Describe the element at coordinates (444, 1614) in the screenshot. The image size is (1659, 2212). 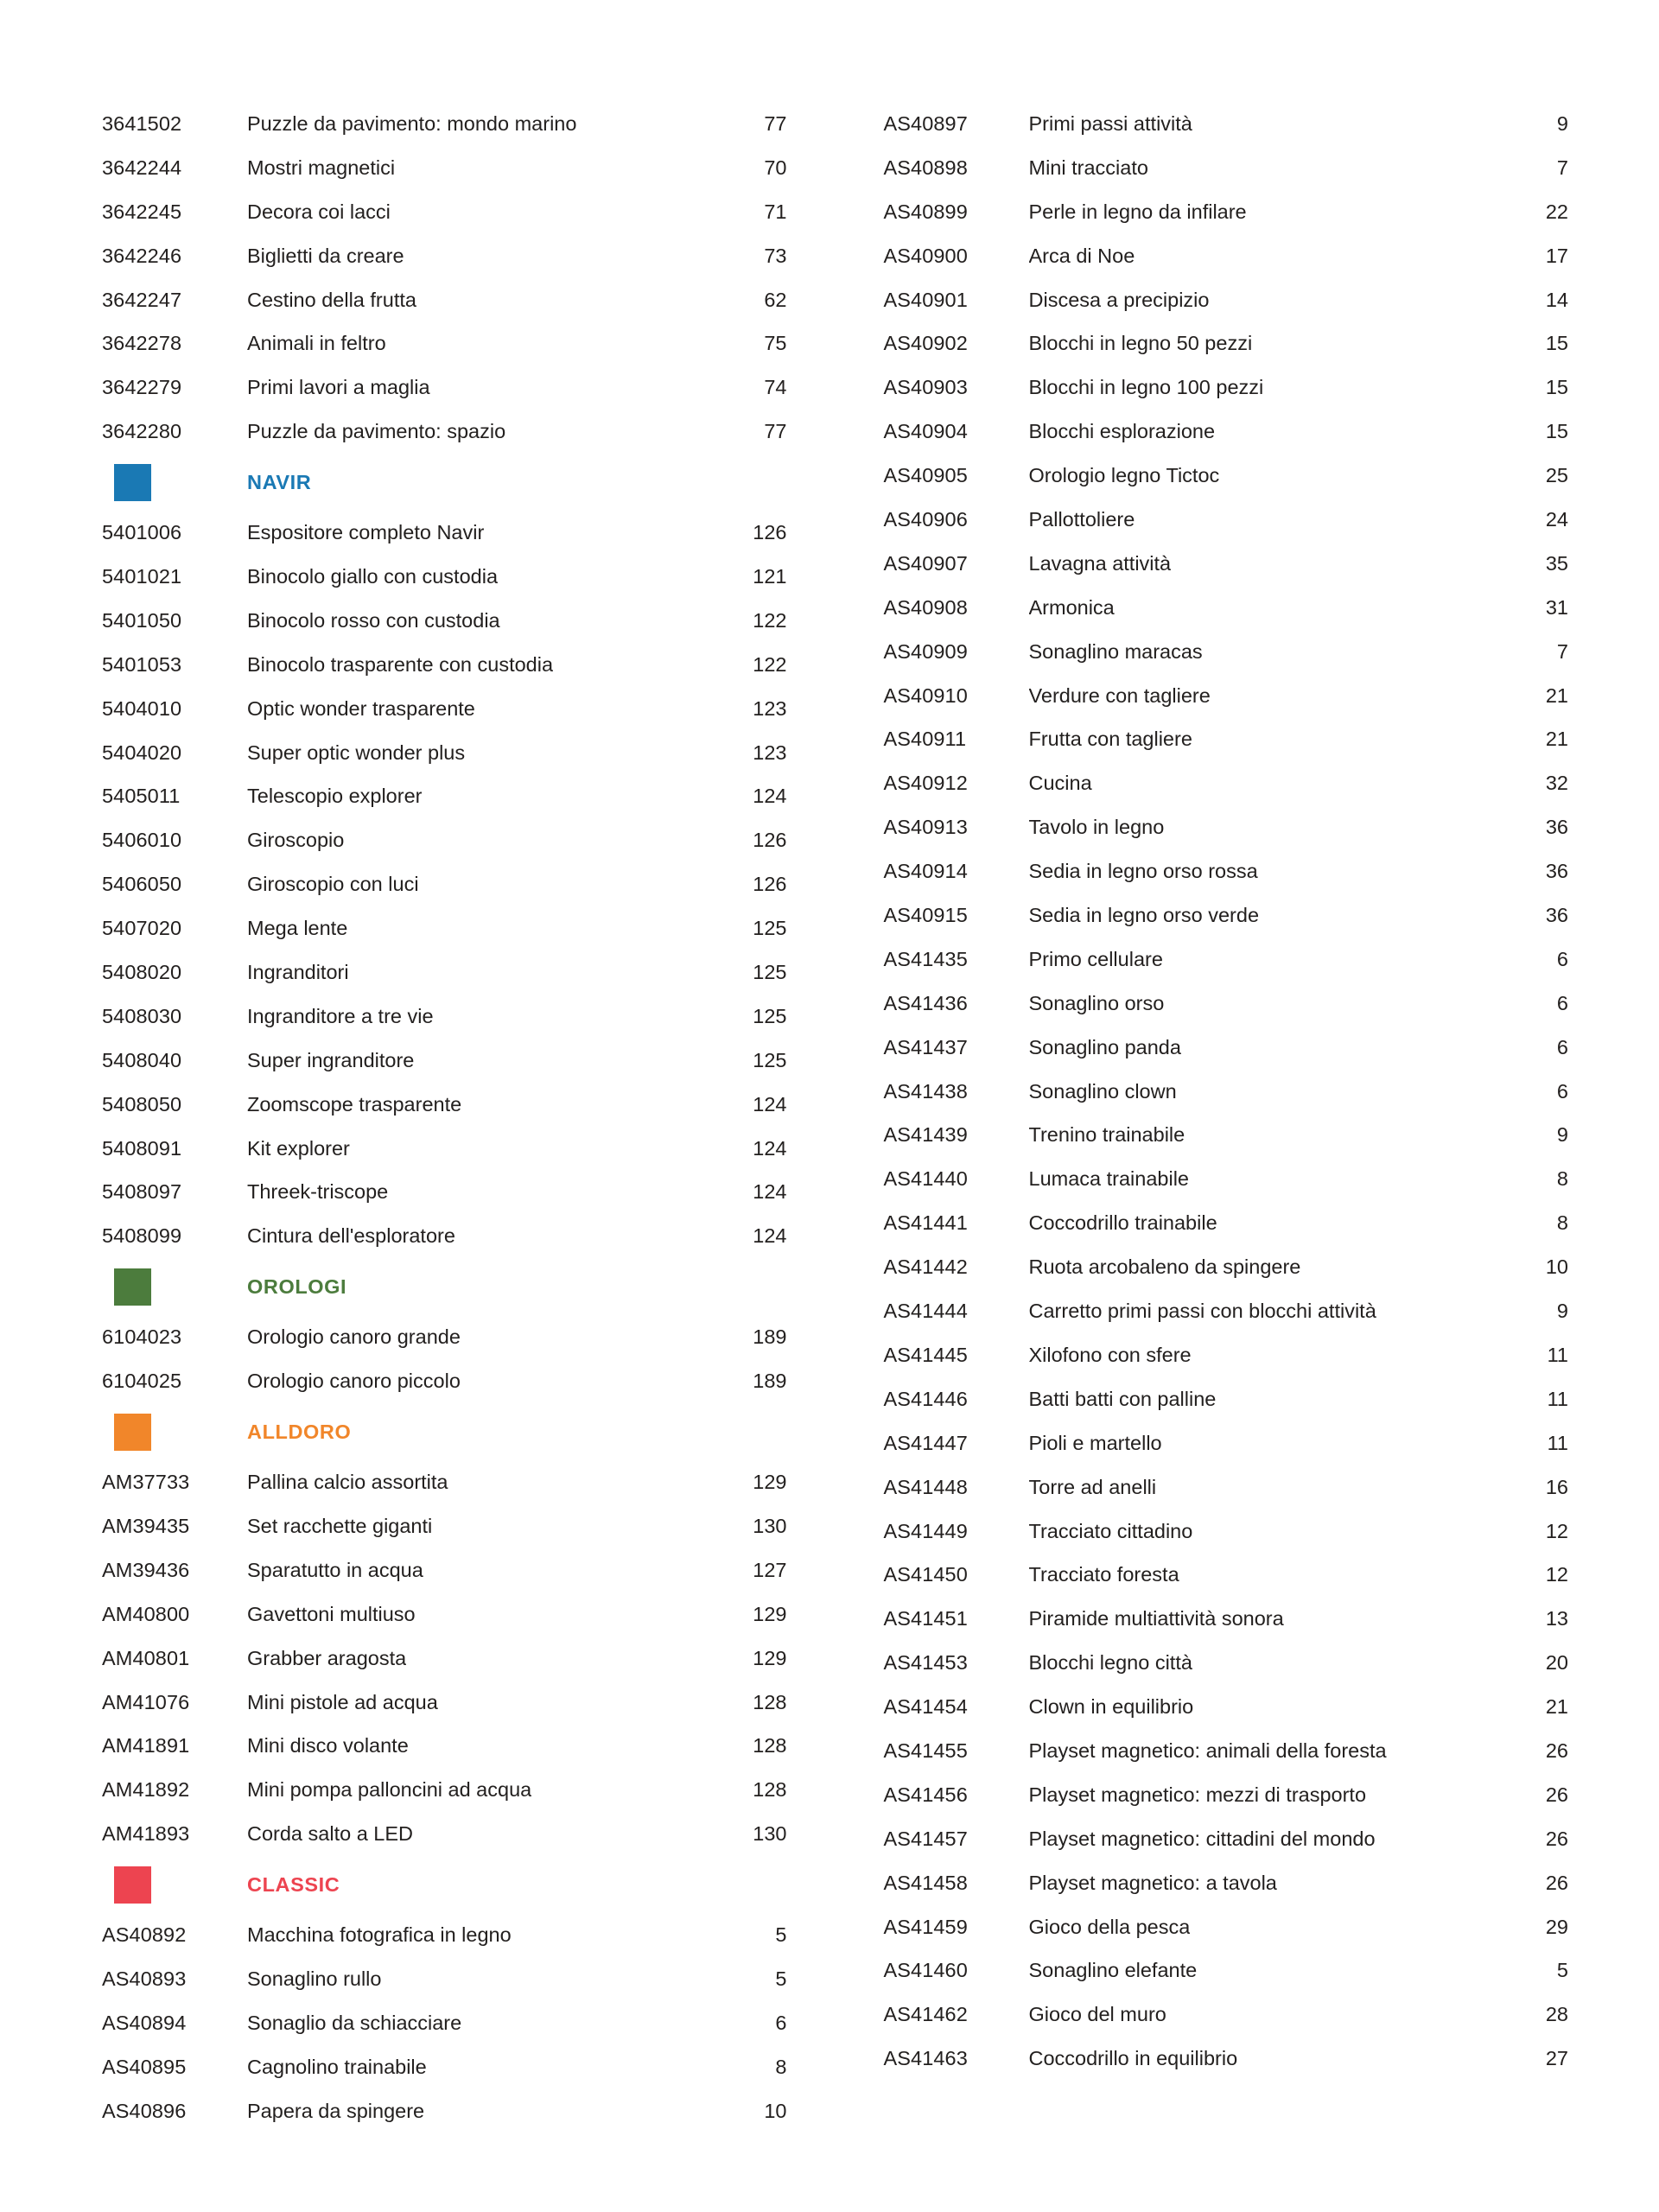
I see `index-entry-row: AM40800 Gavettoni multiuso 129` at that location.